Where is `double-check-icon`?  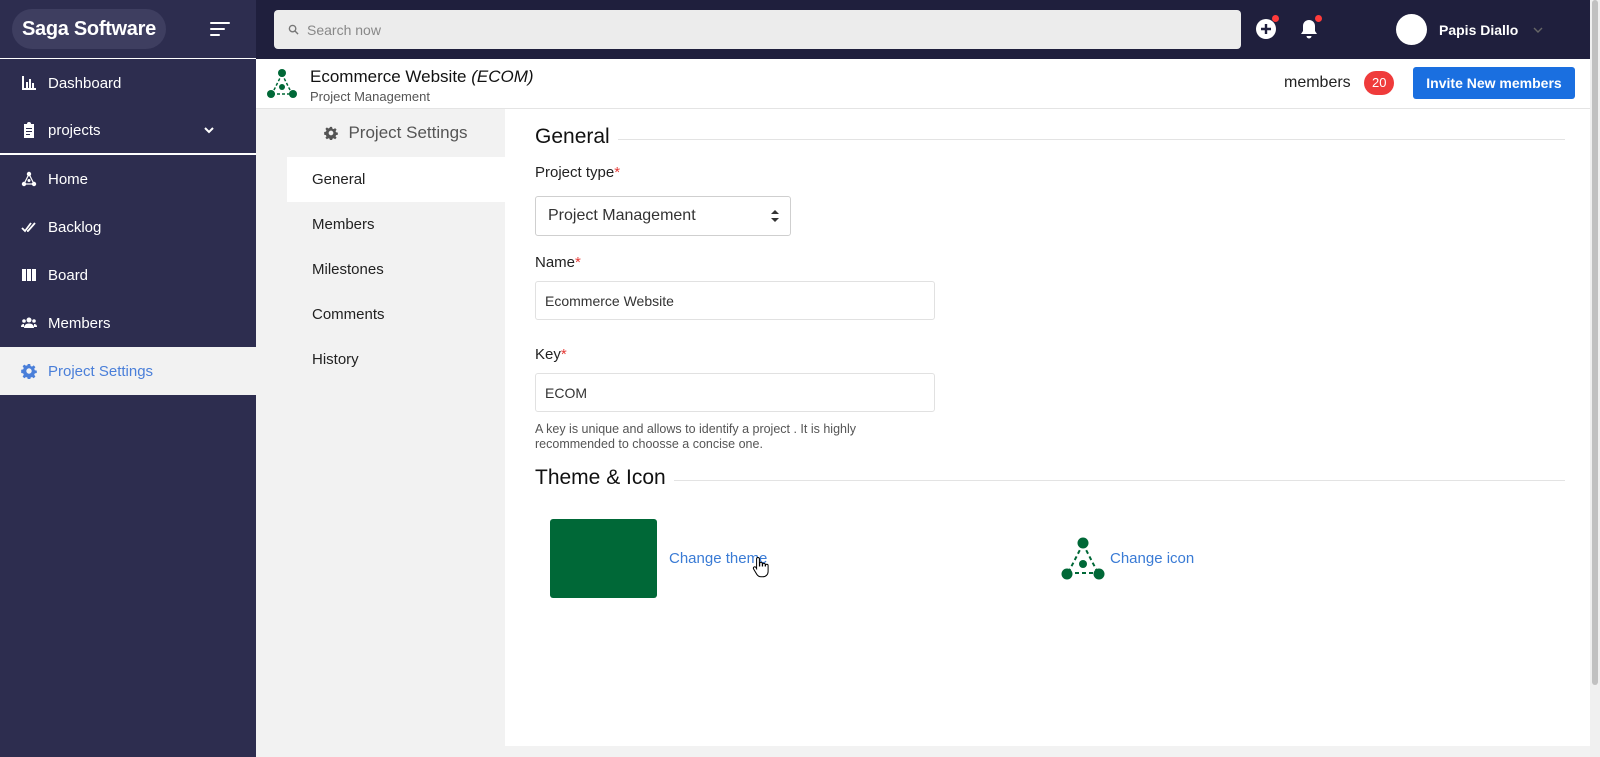 double-check-icon is located at coordinates (29, 227).